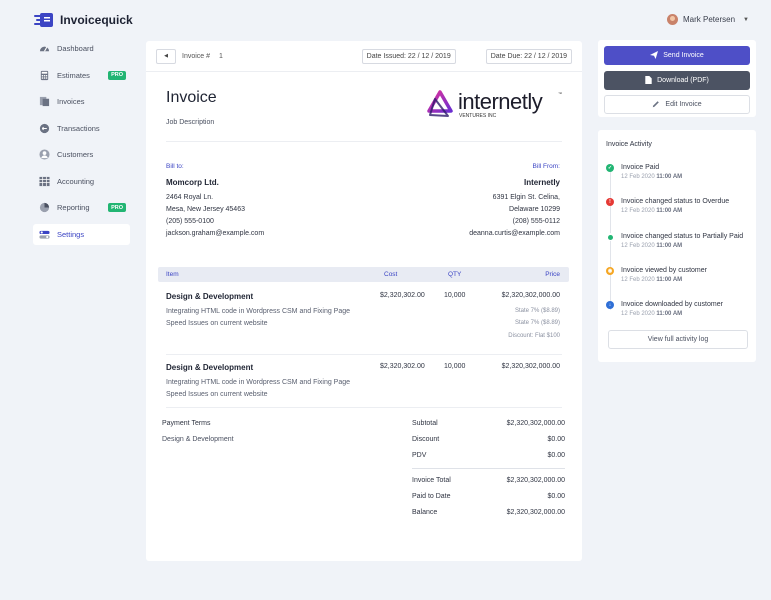 The image size is (771, 600). What do you see at coordinates (546, 166) in the screenshot?
I see `bill-from-label: Bill From:` at bounding box center [546, 166].